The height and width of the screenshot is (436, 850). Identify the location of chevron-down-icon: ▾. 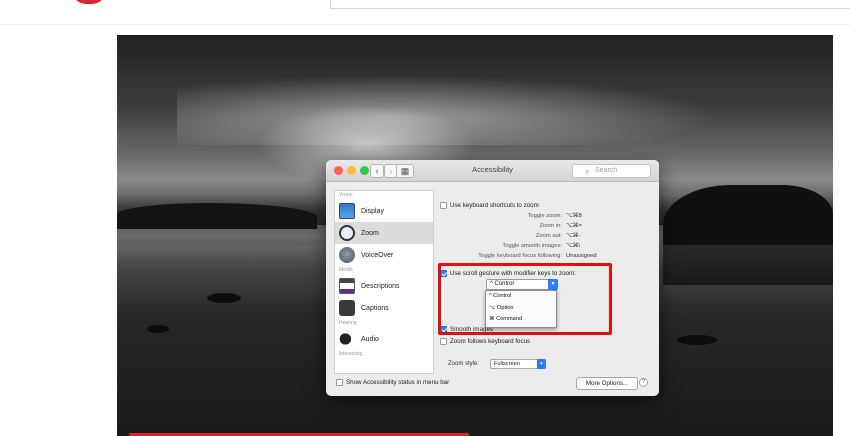
(541, 364).